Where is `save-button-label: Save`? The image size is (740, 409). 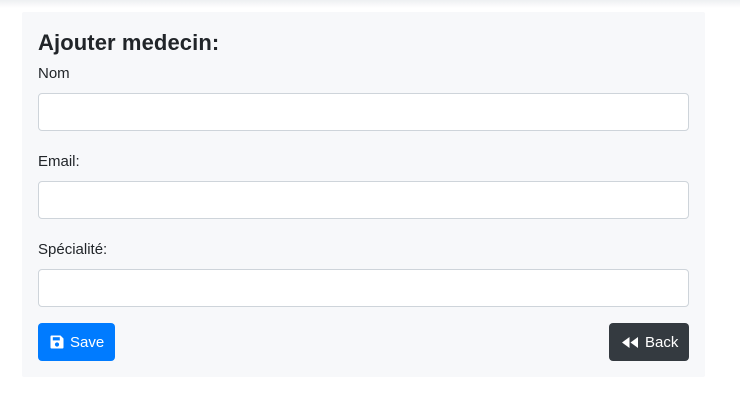 save-button-label: Save is located at coordinates (87, 342).